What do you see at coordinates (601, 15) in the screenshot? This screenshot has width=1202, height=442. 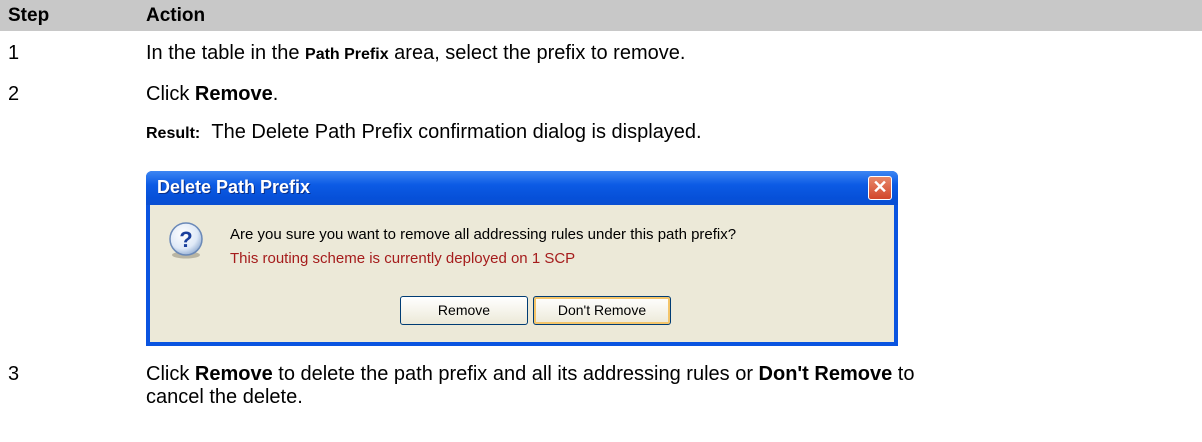 I see `table-header: Step Action` at bounding box center [601, 15].